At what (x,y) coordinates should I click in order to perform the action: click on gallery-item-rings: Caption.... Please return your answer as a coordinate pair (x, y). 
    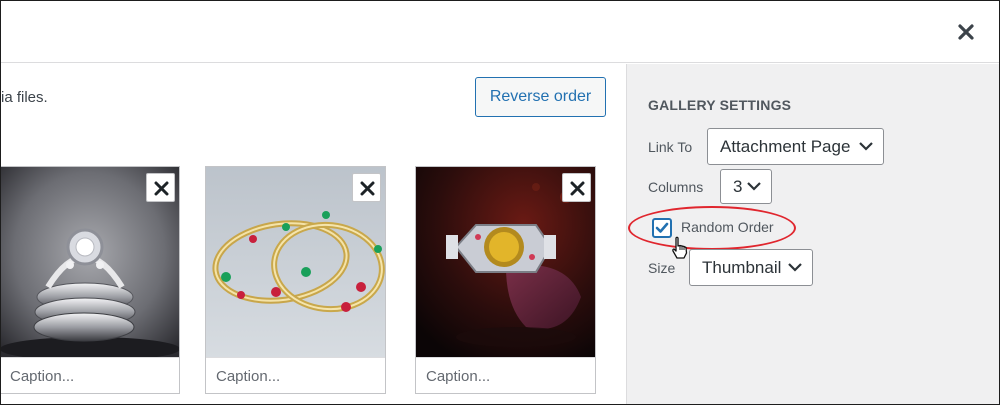
    Looking at the image, I should click on (90, 280).